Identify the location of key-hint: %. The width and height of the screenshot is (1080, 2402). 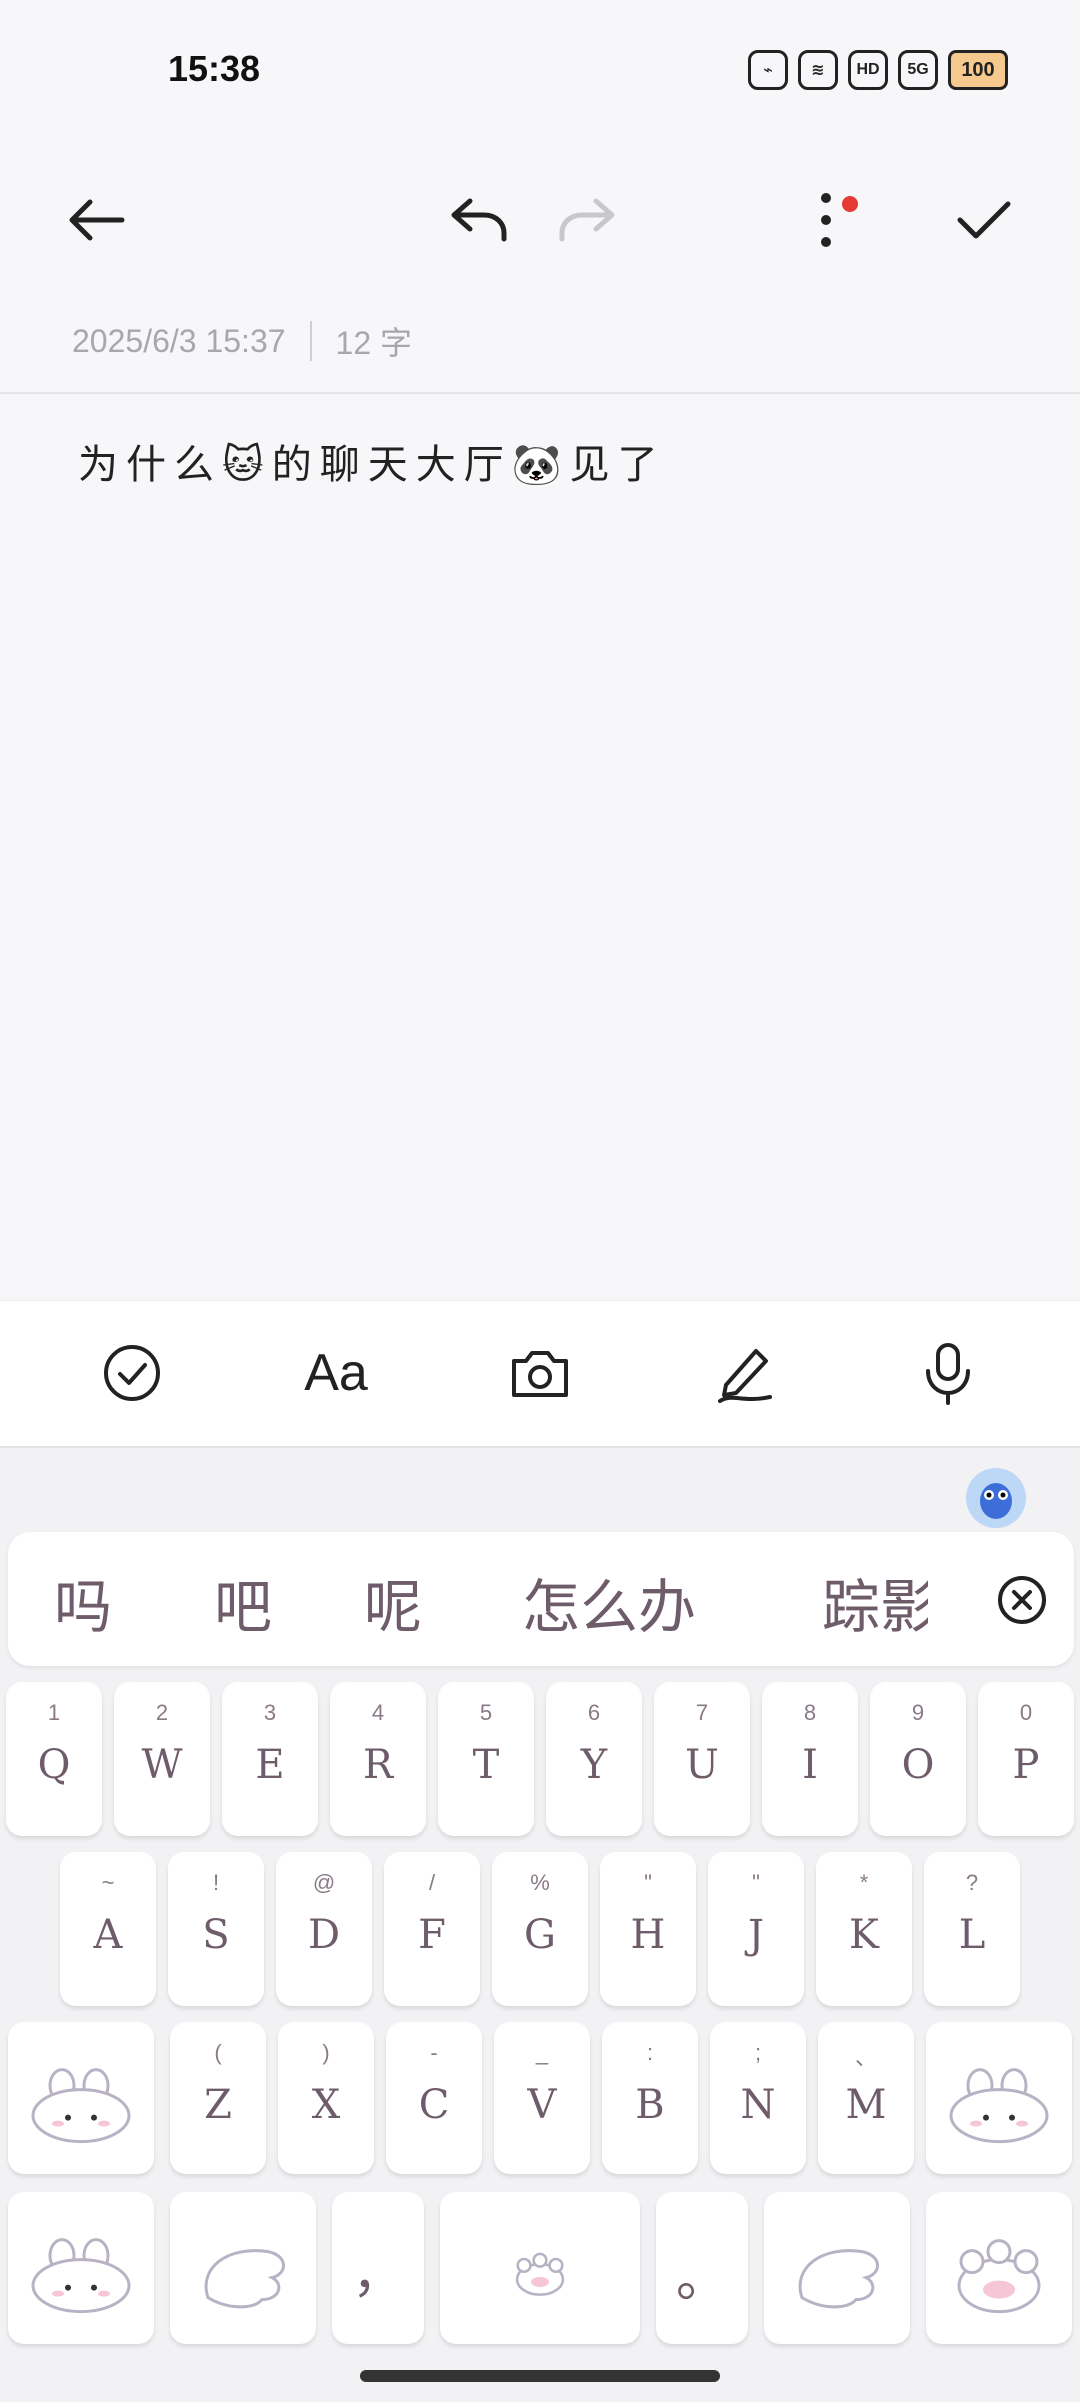
(540, 1882).